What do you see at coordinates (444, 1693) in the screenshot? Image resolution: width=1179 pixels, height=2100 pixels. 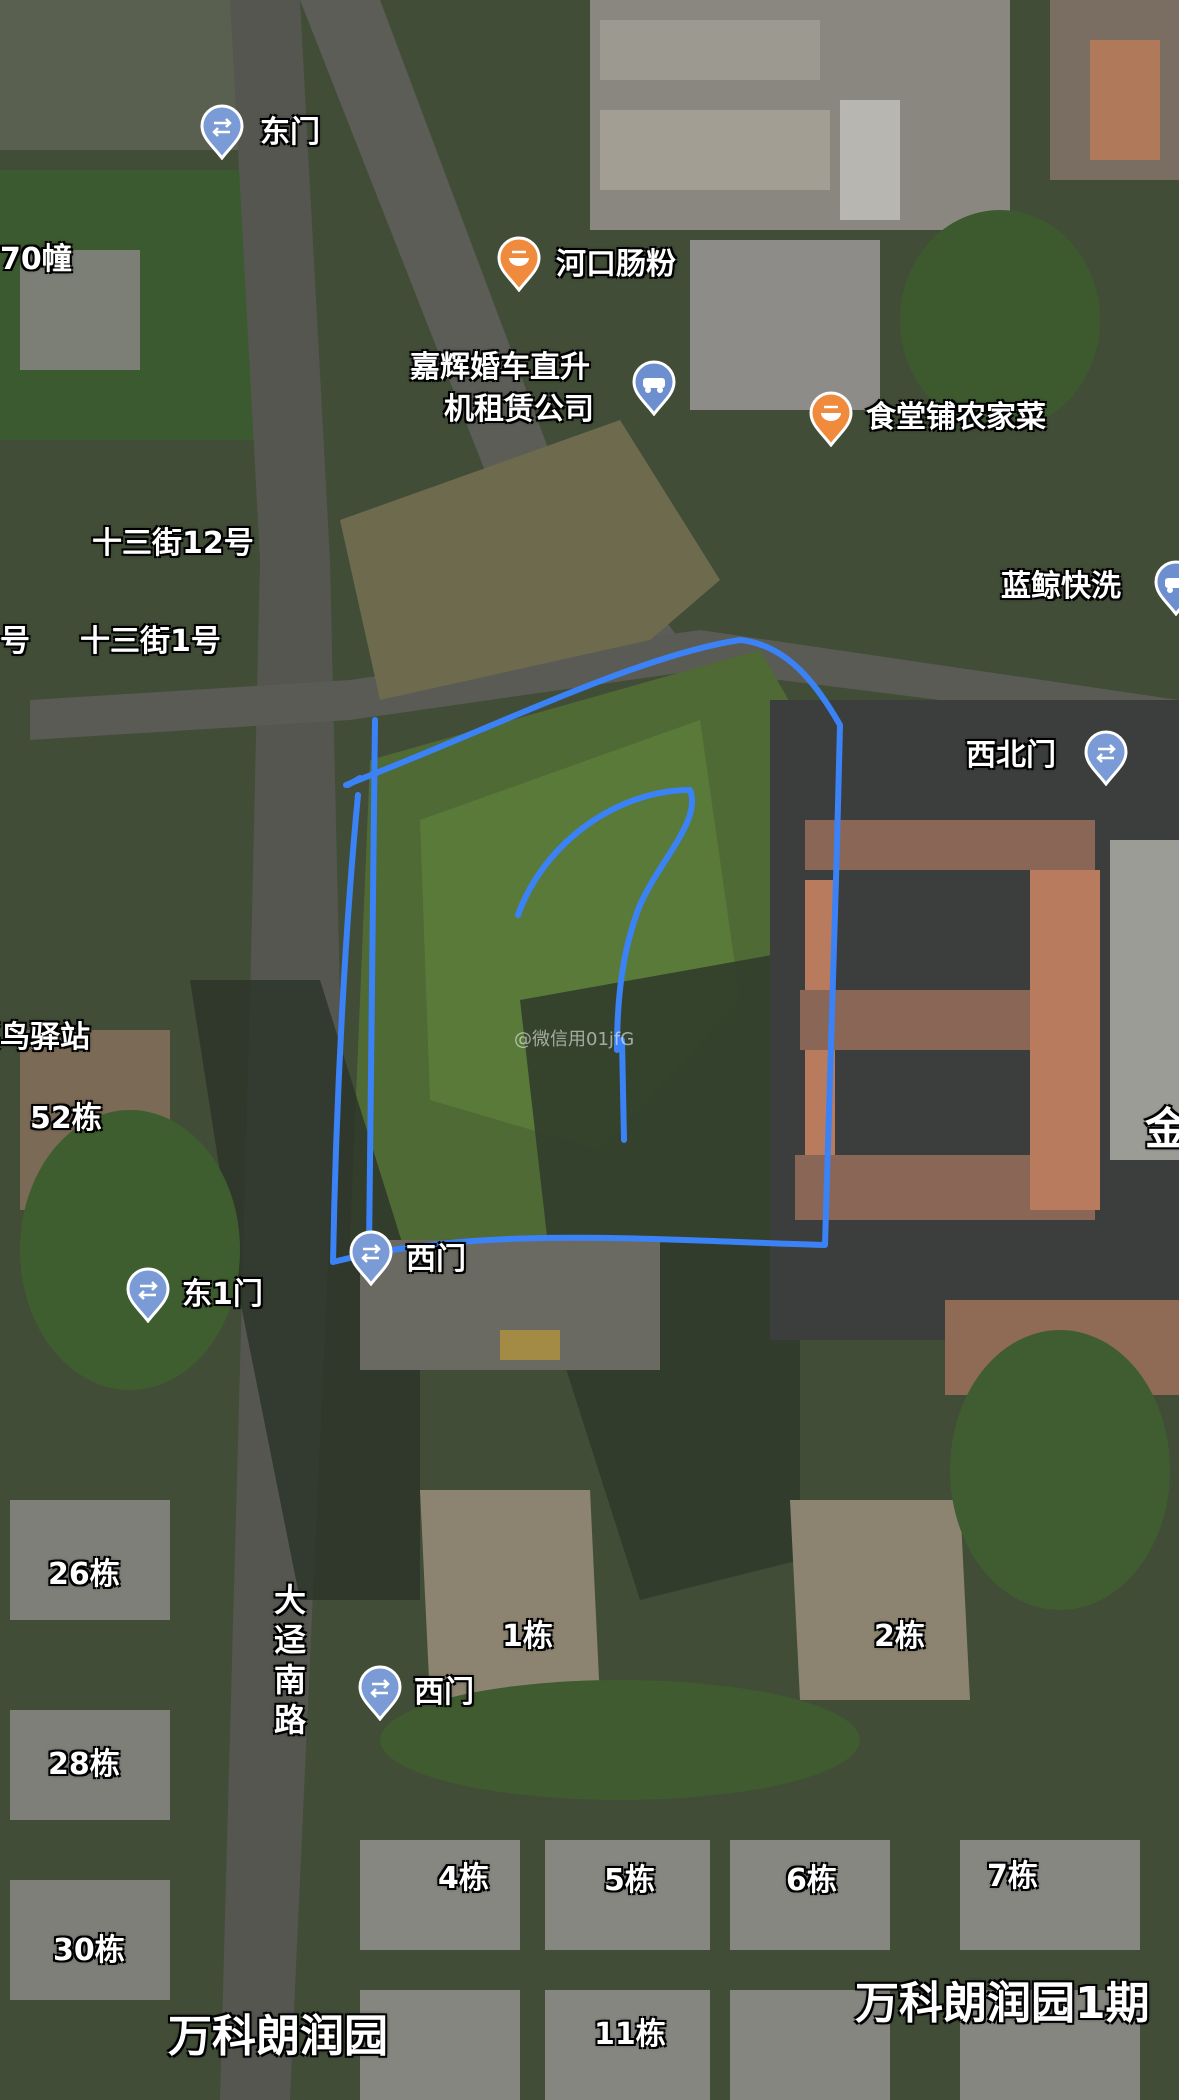 I see `poi-label-west-gate-lower: 西门` at bounding box center [444, 1693].